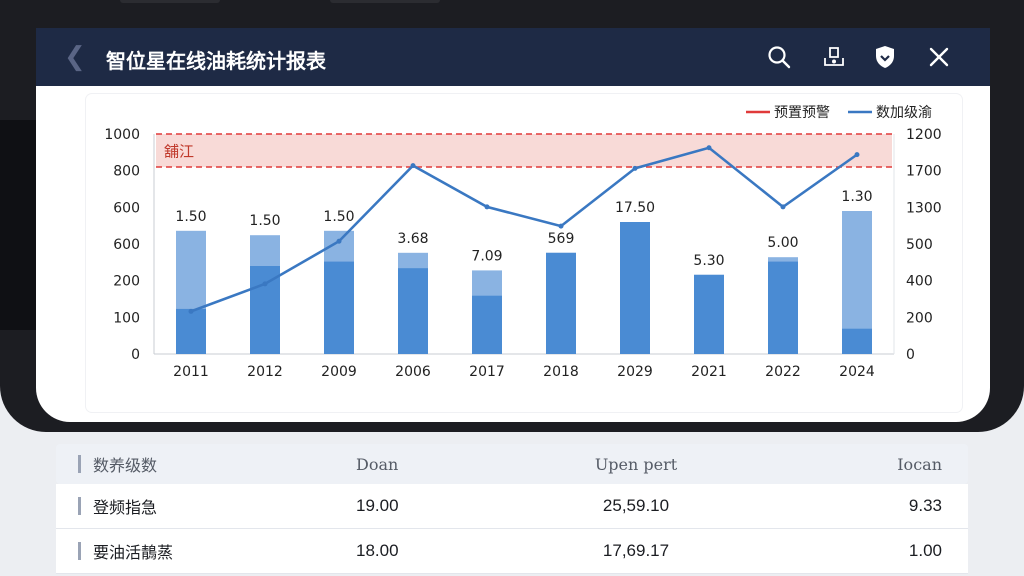  What do you see at coordinates (126, 318) in the screenshot?
I see `y-tick-label-left: 100` at bounding box center [126, 318].